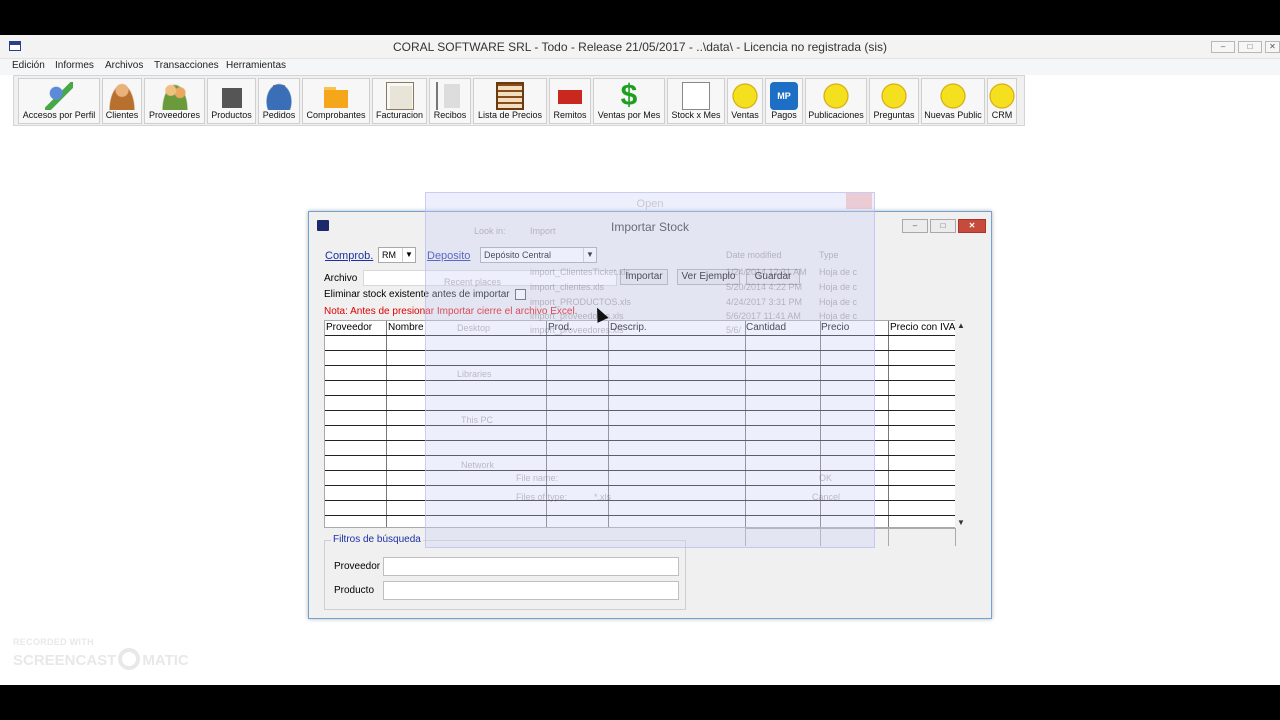 The height and width of the screenshot is (720, 1280). What do you see at coordinates (477, 465) in the screenshot?
I see `place-network: Network` at bounding box center [477, 465].